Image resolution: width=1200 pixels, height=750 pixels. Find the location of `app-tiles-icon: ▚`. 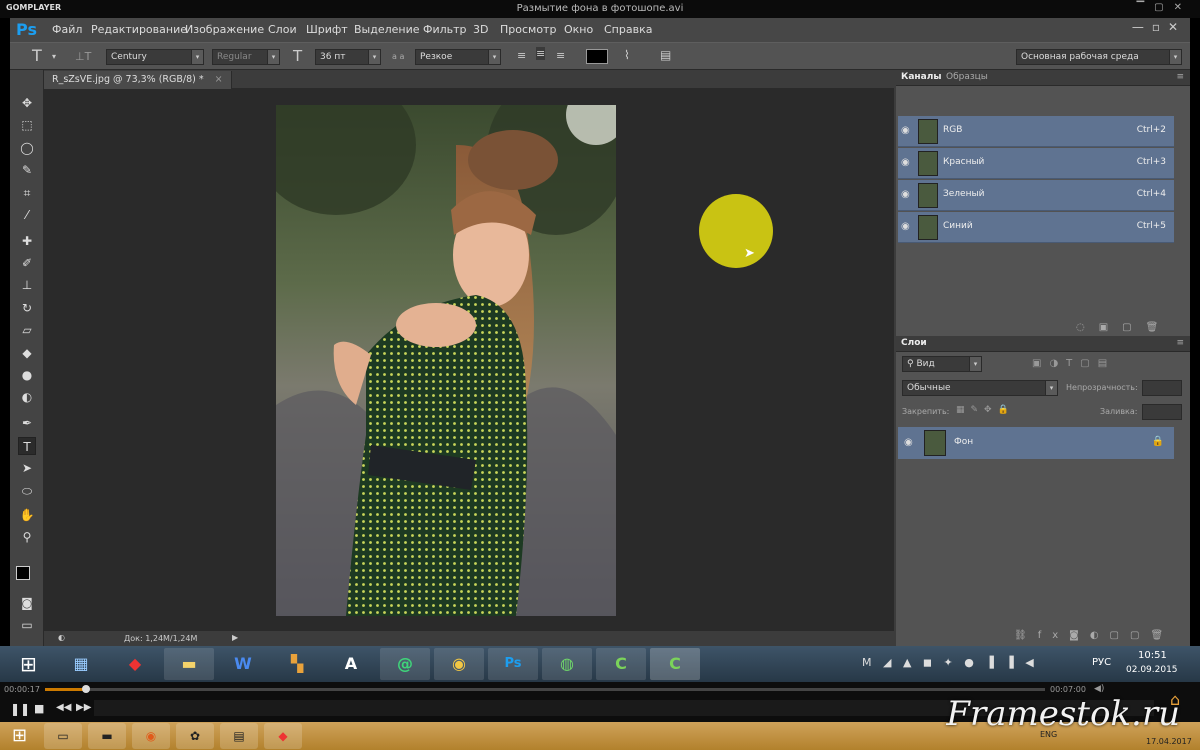

app-tiles-icon: ▚ is located at coordinates (297, 664).